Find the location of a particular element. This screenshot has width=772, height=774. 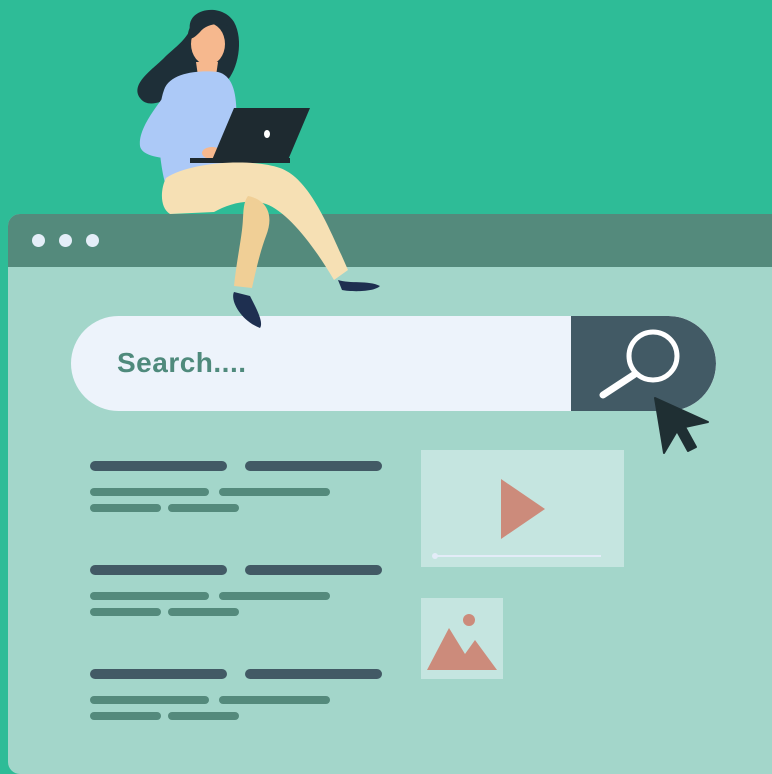

video-thumbnail is located at coordinates (522, 508).